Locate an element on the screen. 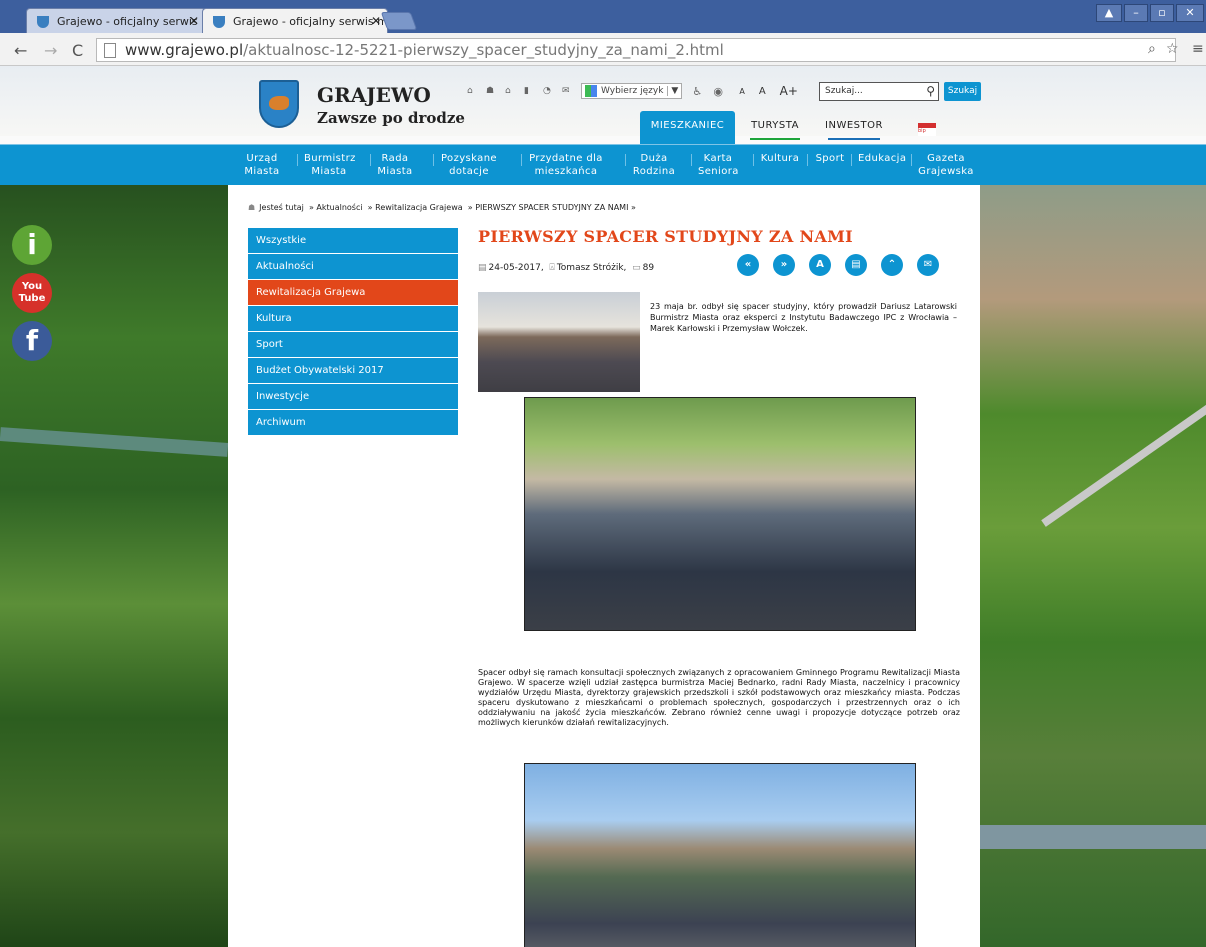  search-input: Szukaj... ⚲ is located at coordinates (879, 91).